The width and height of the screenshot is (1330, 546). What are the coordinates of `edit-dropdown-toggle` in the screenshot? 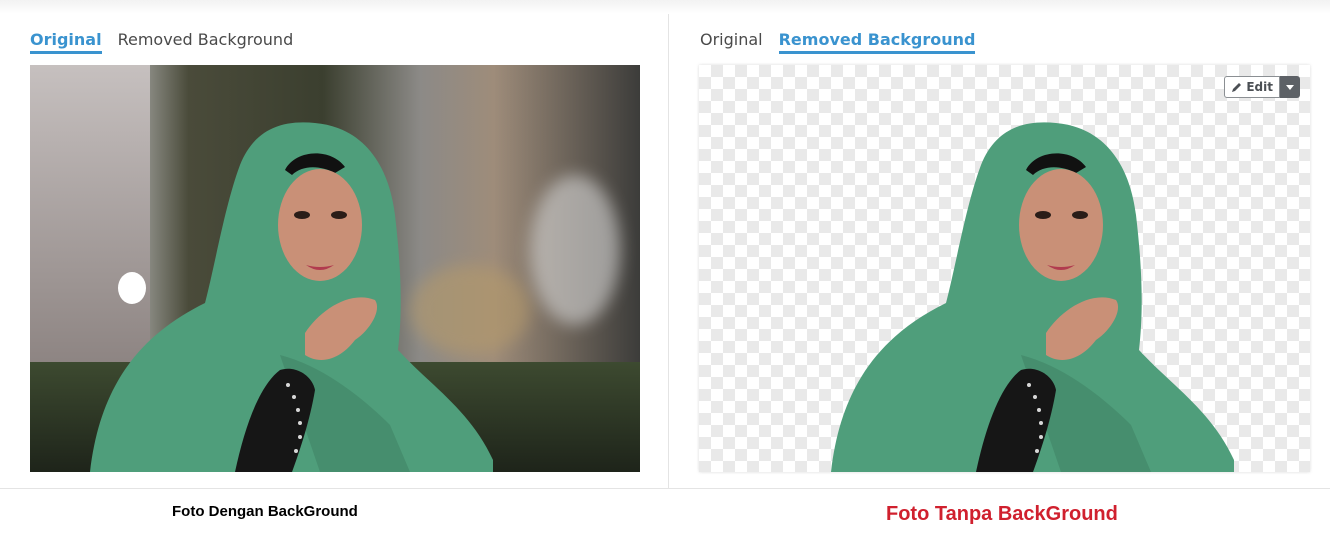 It's located at (1290, 87).